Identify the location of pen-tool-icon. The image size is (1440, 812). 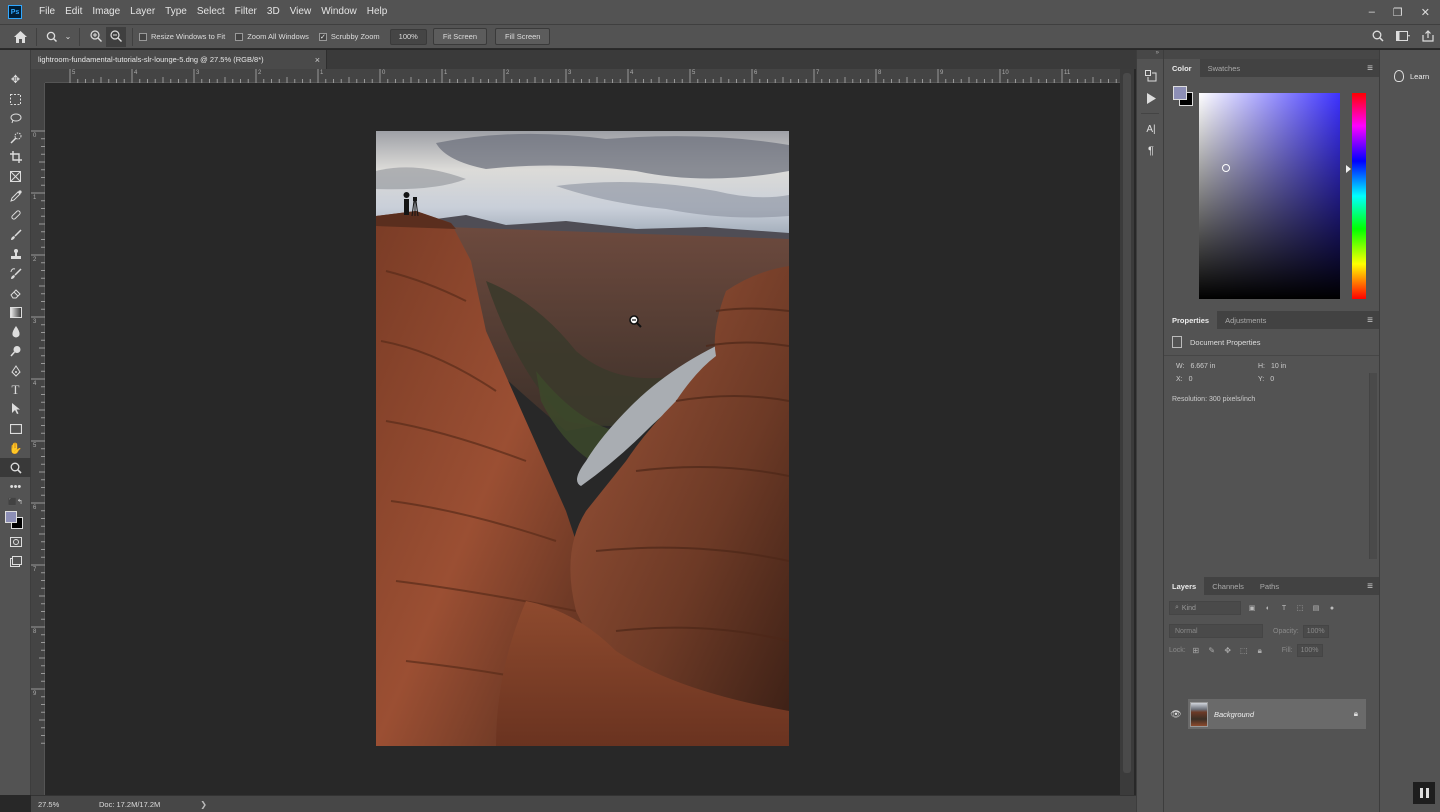
(15, 370).